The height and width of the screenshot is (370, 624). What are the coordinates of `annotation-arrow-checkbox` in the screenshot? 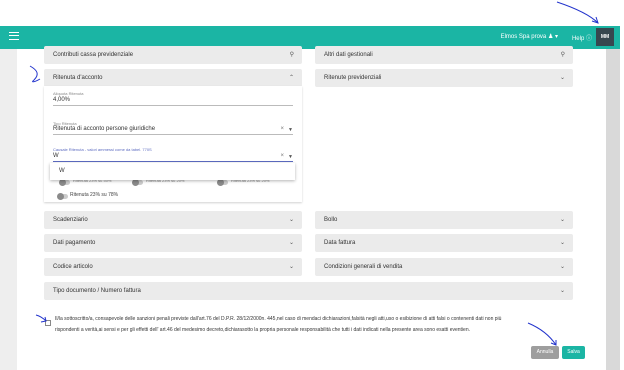 It's located at (41, 318).